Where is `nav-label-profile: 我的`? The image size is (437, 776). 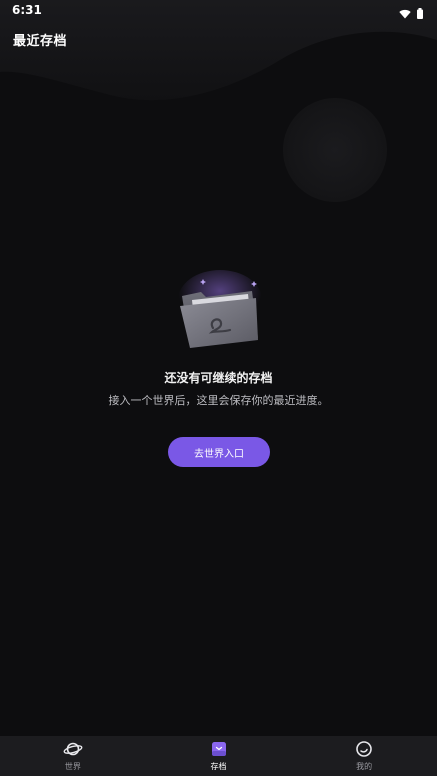
nav-label-profile: 我的 is located at coordinates (364, 766).